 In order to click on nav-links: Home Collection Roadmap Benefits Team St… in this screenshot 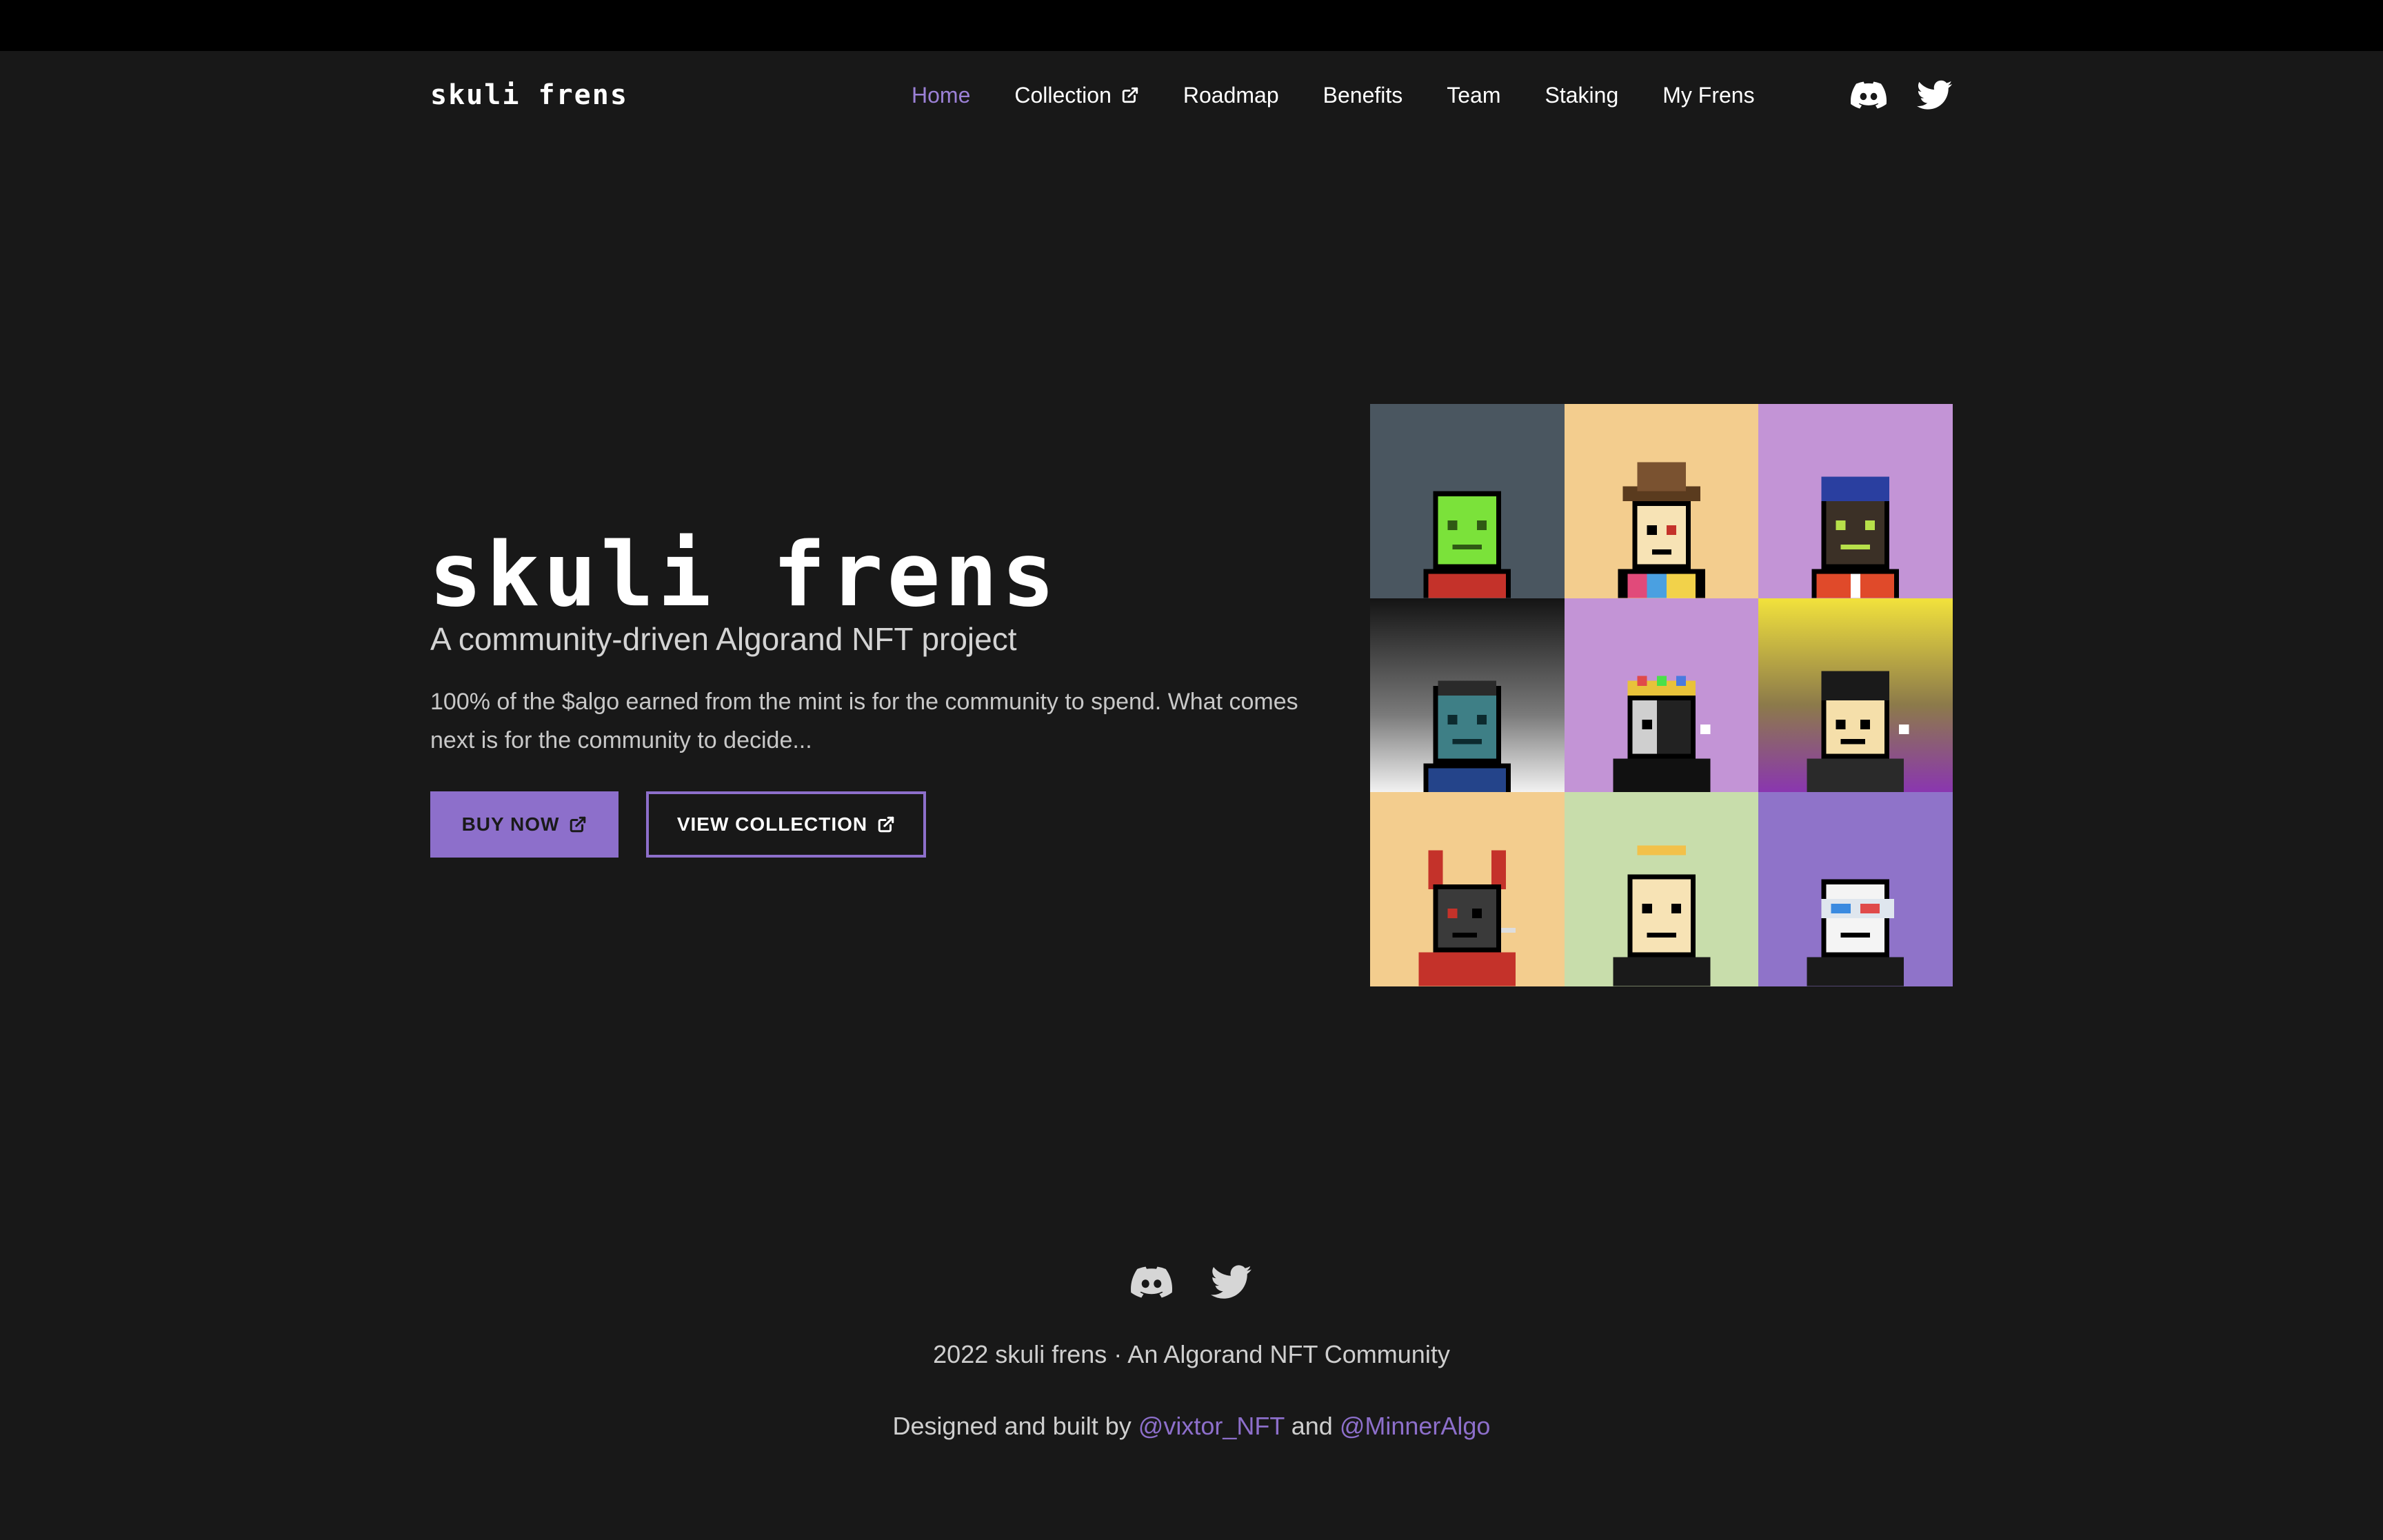, I will do `click(1355, 95)`.